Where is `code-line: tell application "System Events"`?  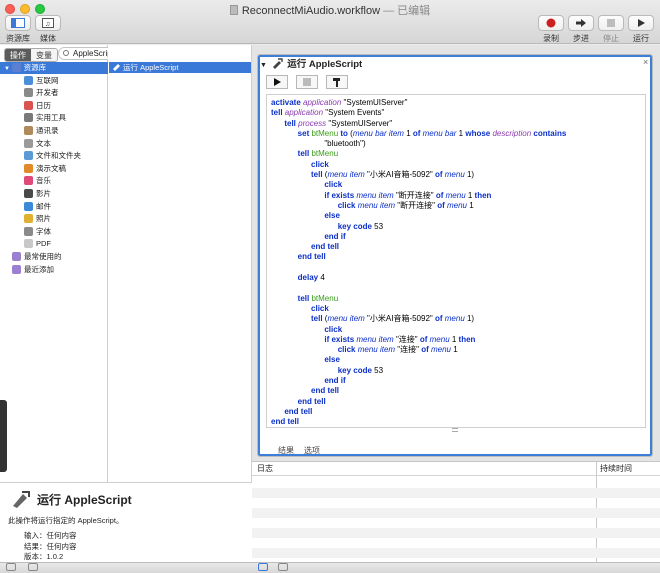 code-line: tell application "System Events" is located at coordinates (456, 113).